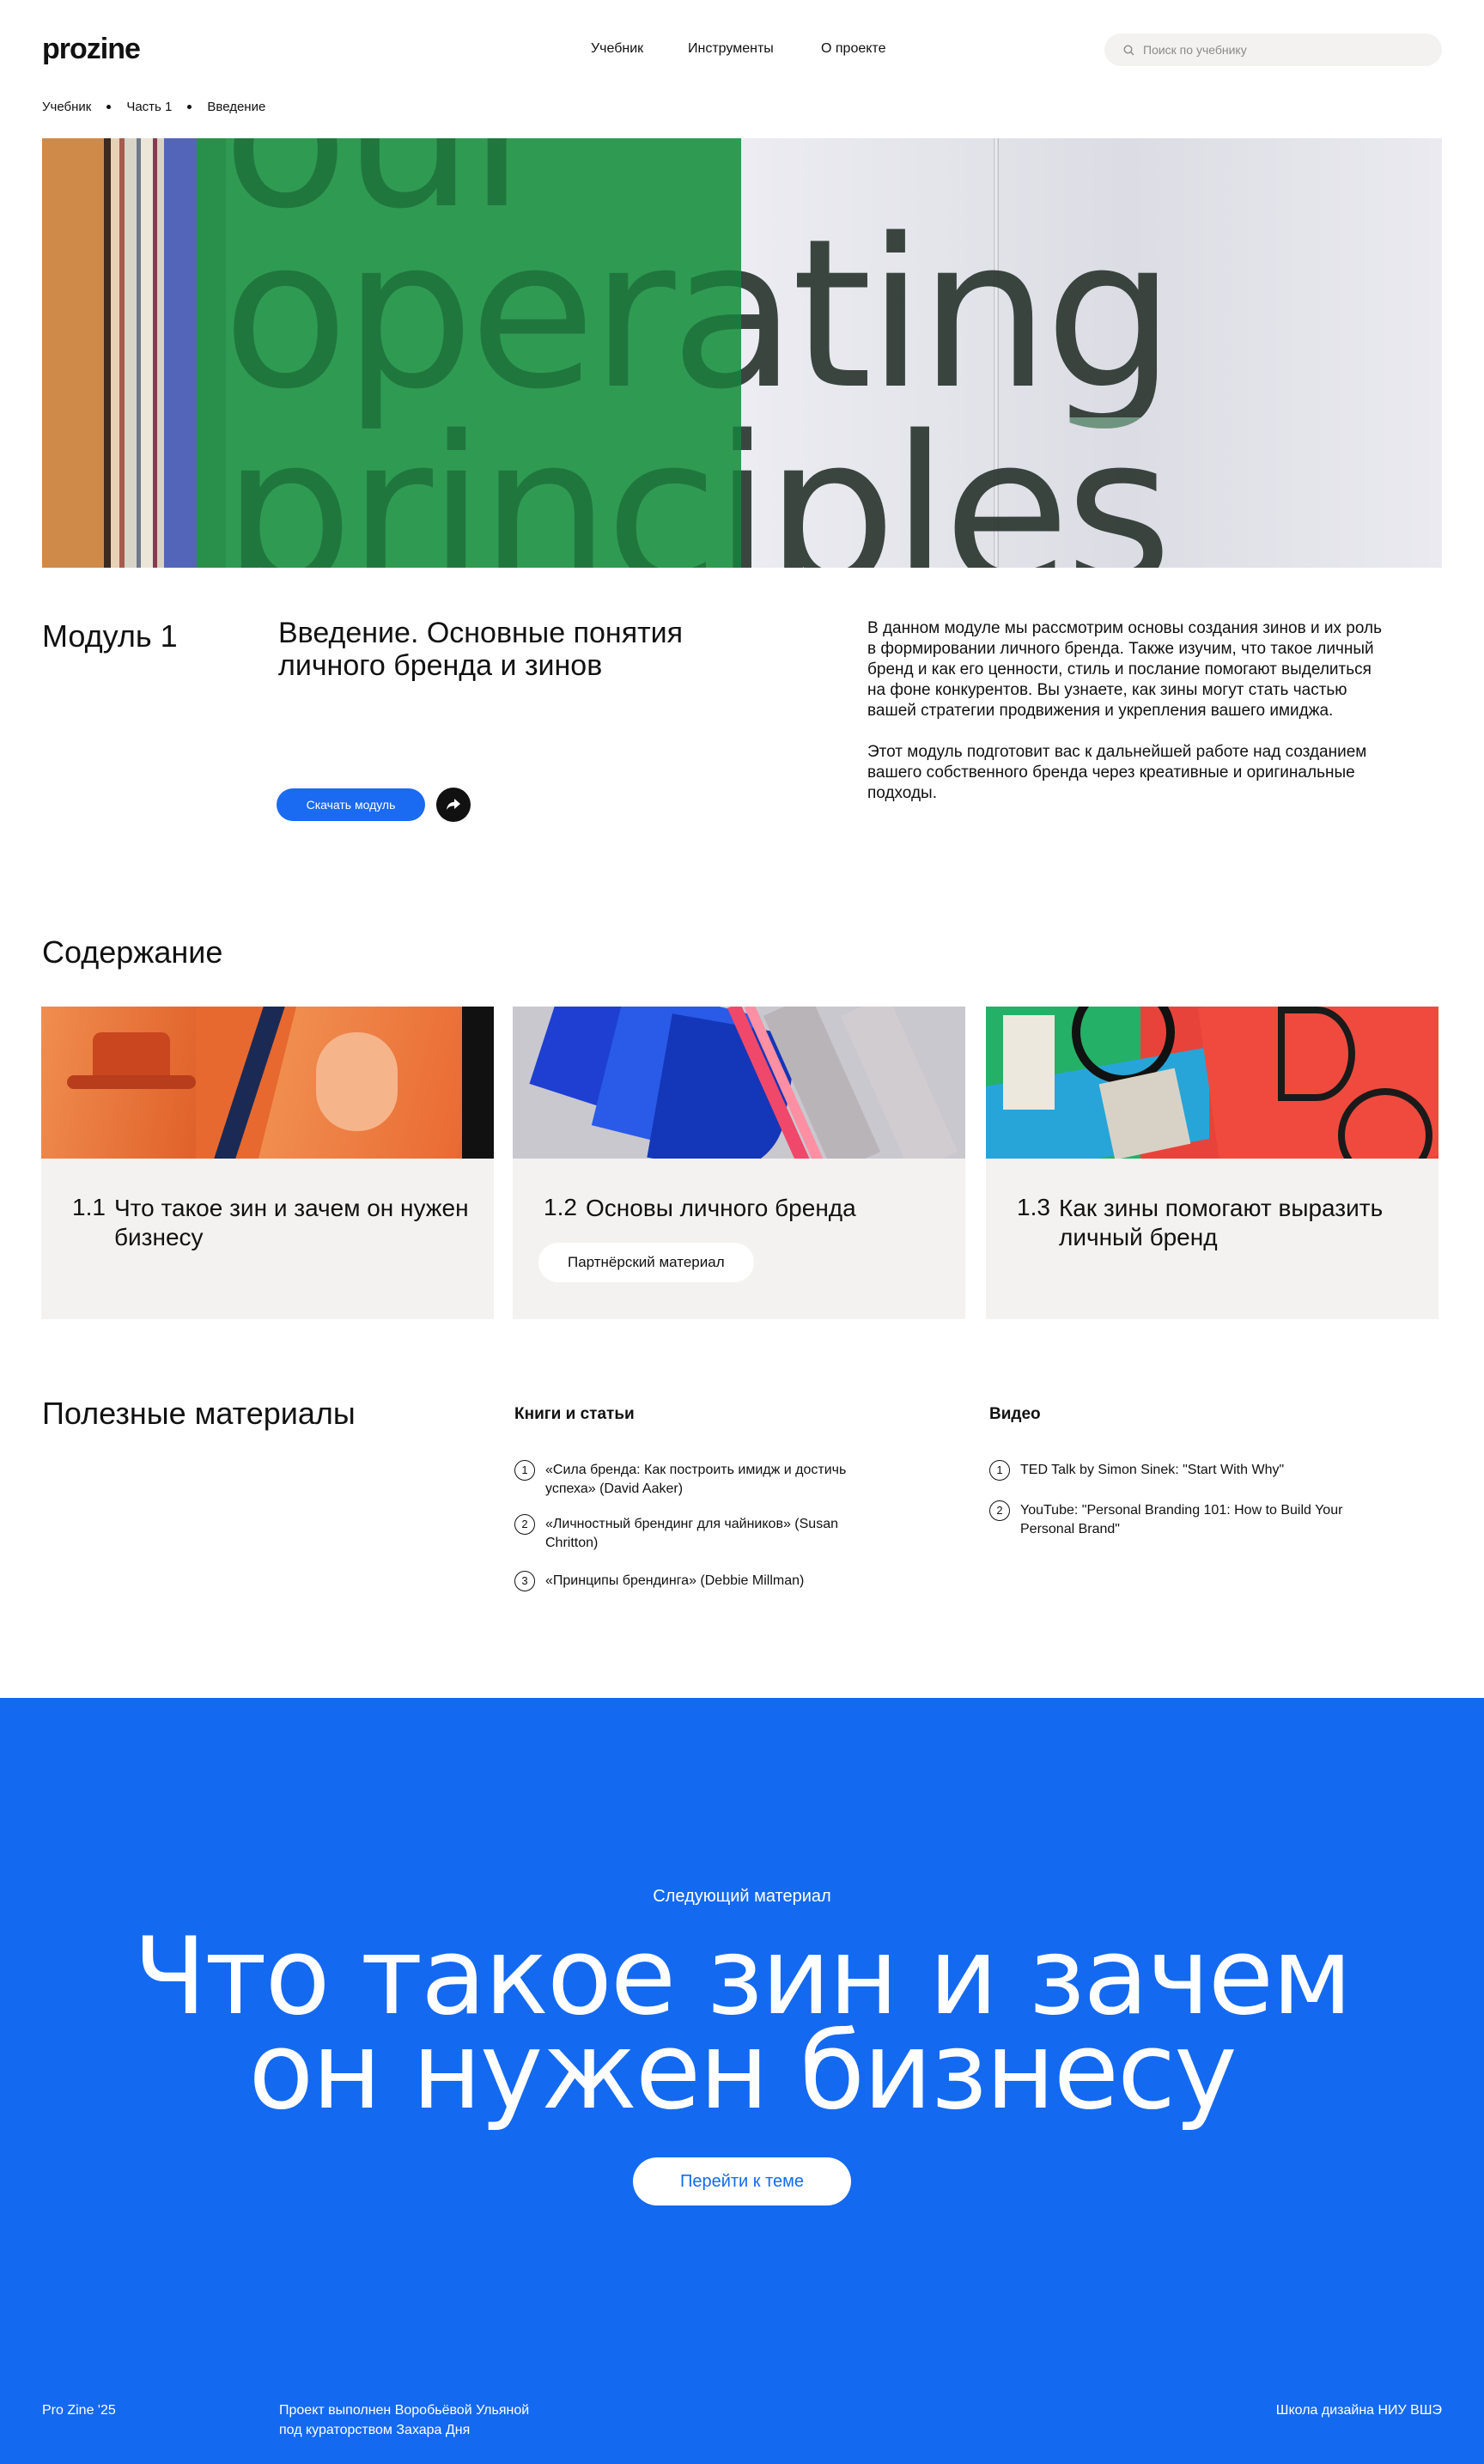 The width and height of the screenshot is (1484, 2464). I want to click on logo: prozine, so click(91, 49).